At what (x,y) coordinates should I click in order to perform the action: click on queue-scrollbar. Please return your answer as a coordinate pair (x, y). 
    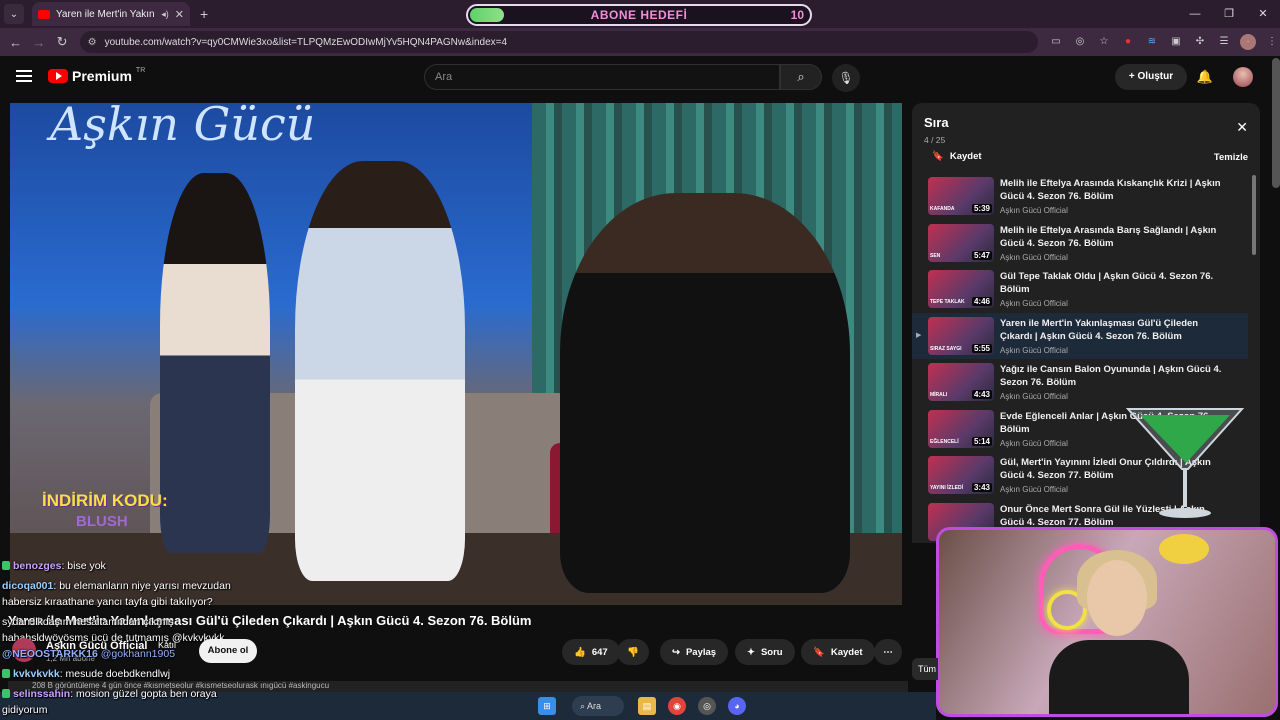
    Looking at the image, I should click on (1254, 215).